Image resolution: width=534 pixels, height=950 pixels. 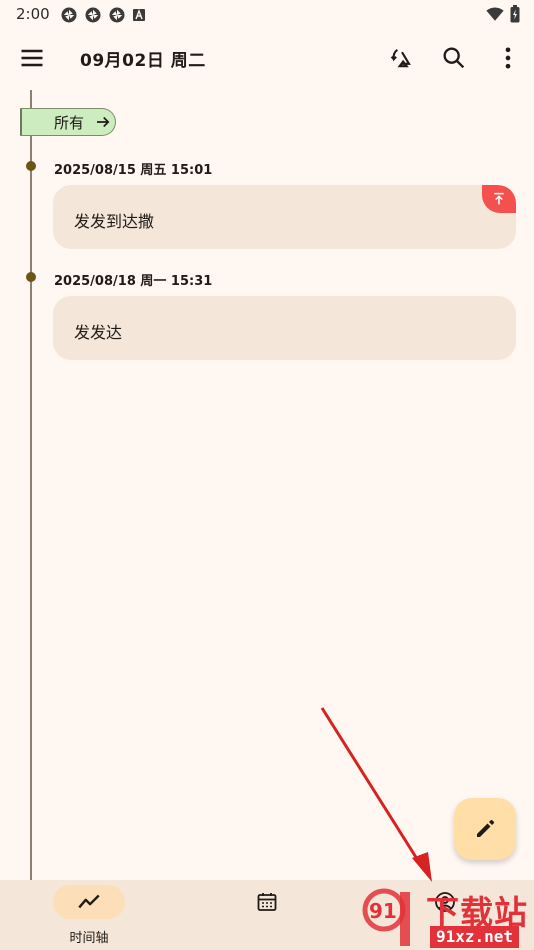 I want to click on sync-icon, so click(x=400, y=58).